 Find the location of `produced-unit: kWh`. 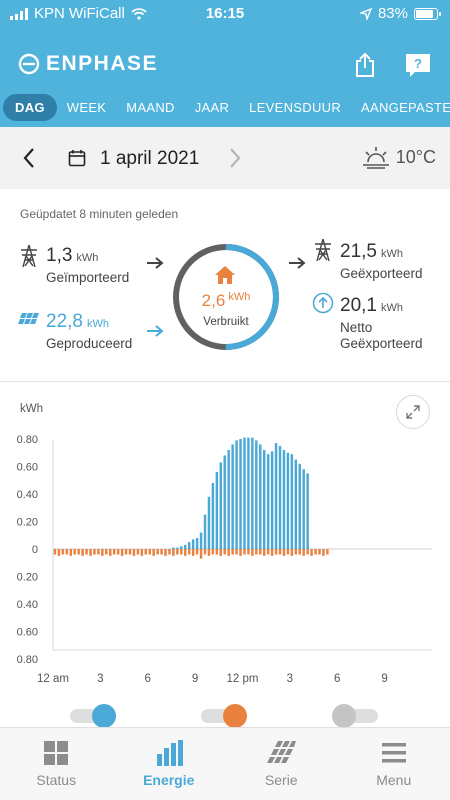

produced-unit: kWh is located at coordinates (97, 324).